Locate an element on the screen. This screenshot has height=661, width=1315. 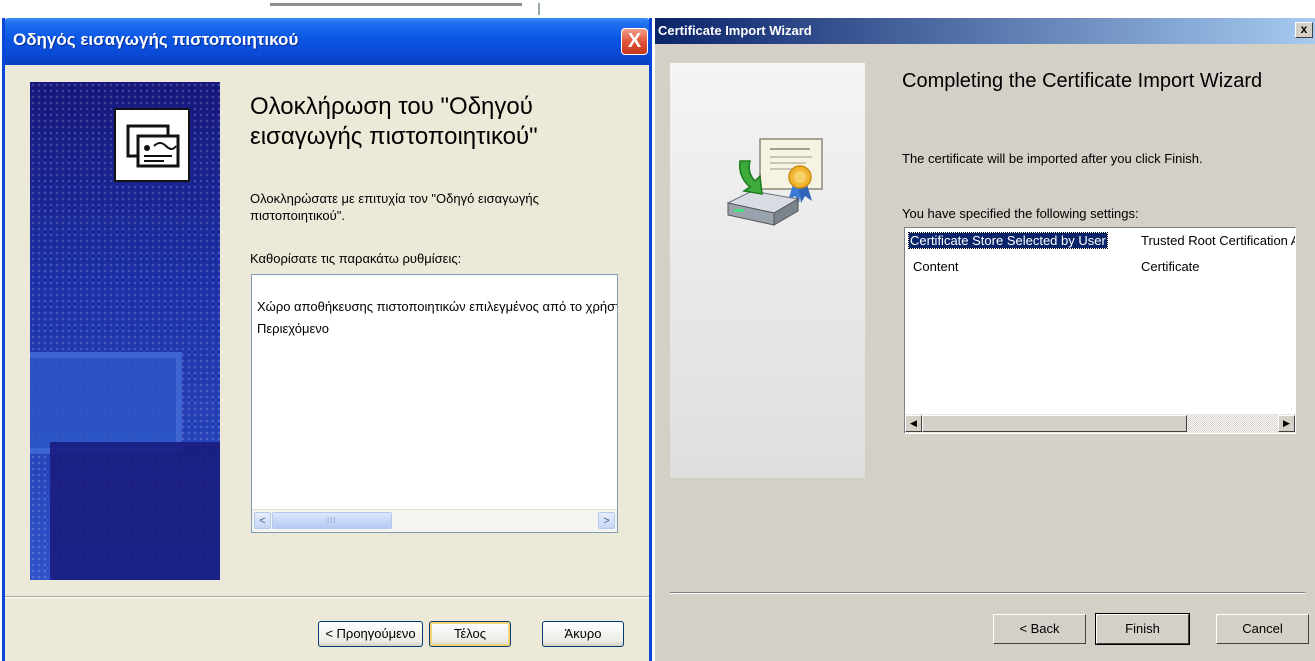
certificate-cards-icon is located at coordinates (152, 145).